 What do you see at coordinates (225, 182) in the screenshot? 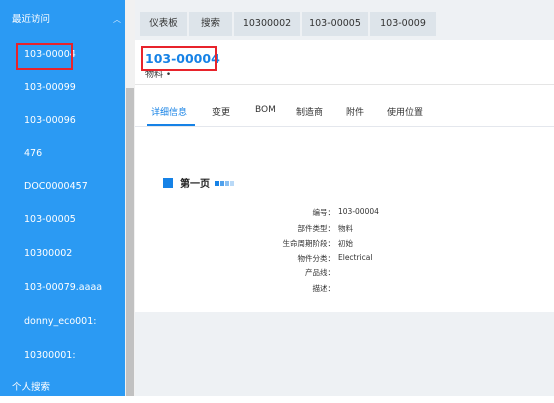
I see `section-decoration` at bounding box center [225, 182].